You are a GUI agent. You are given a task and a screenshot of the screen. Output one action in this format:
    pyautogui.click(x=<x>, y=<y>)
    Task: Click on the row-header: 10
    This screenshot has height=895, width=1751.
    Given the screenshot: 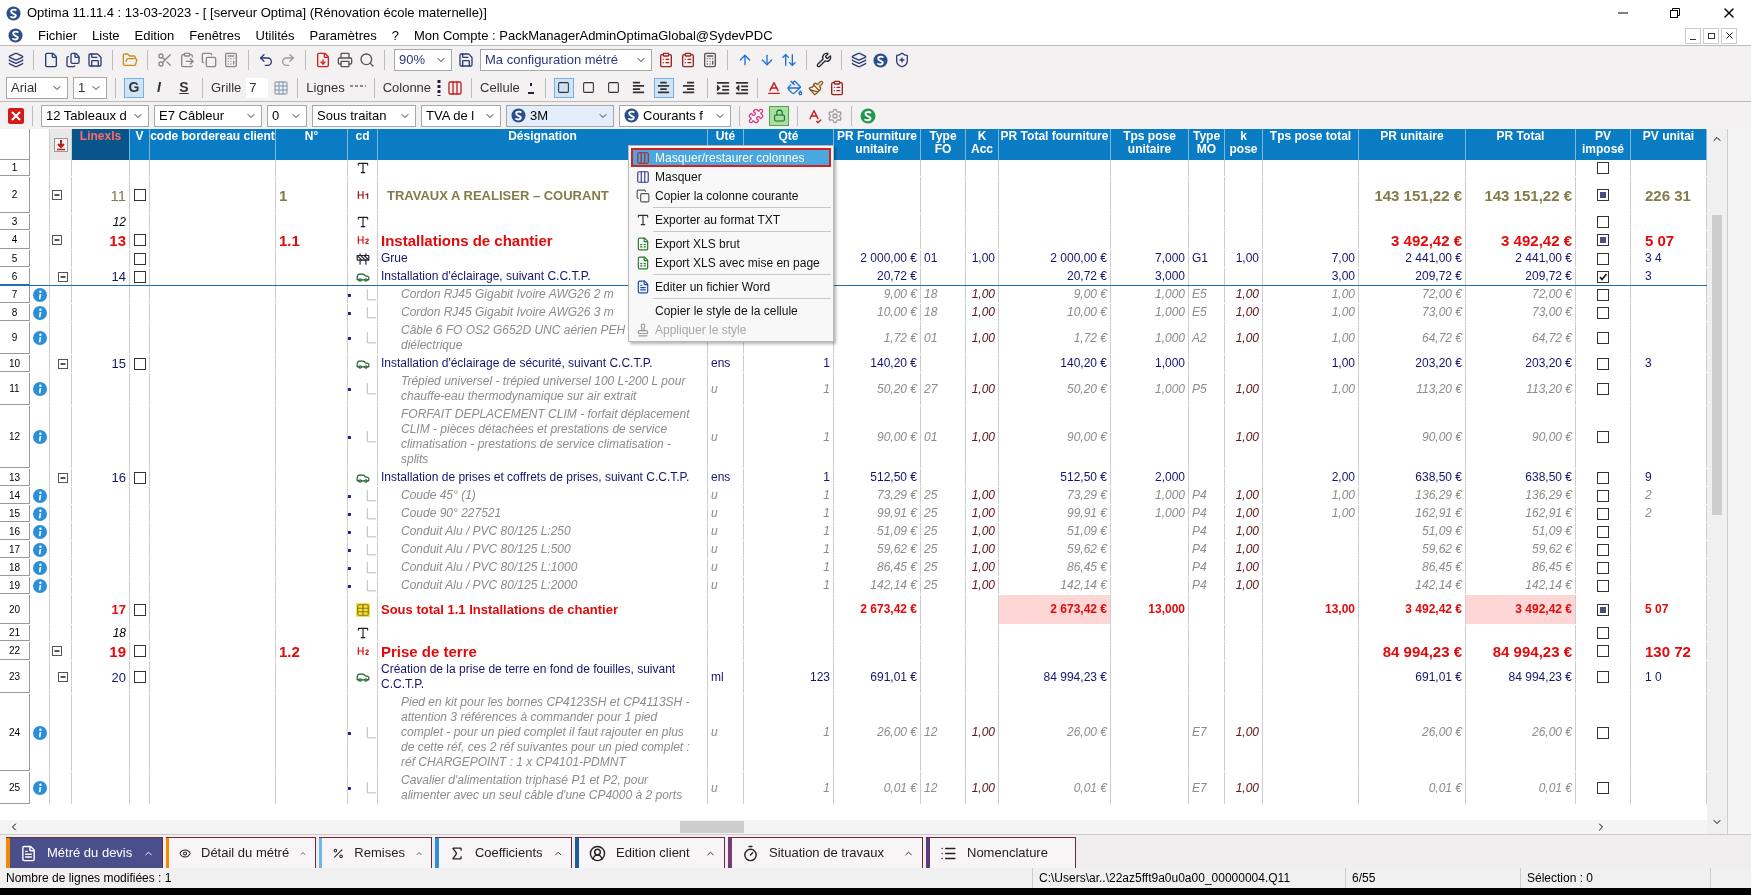 What is the action you would take?
    pyautogui.click(x=15, y=363)
    